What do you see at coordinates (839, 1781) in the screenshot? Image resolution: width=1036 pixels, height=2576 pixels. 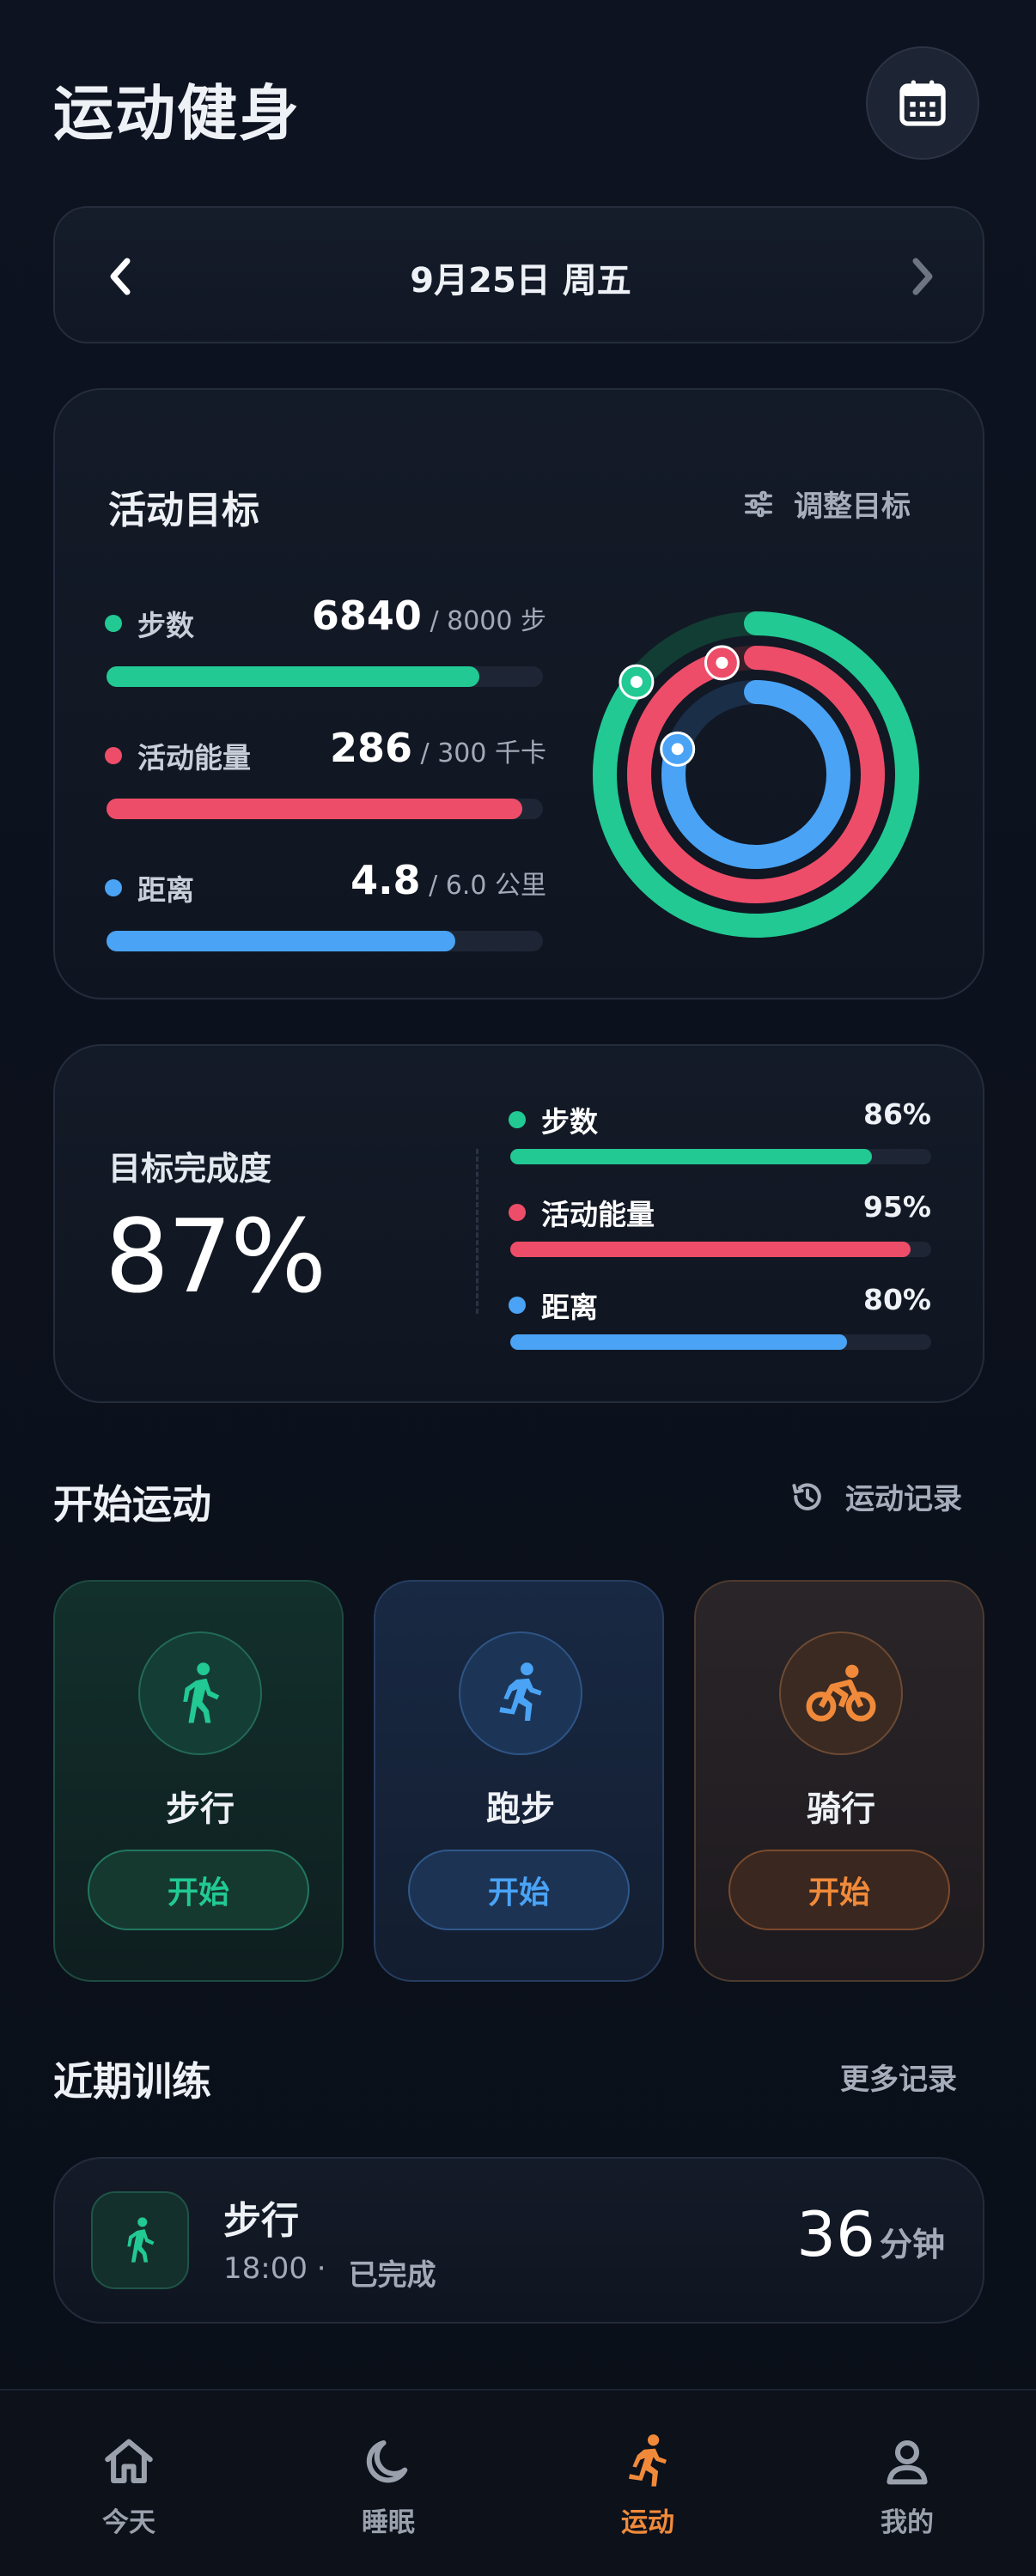 I see `cycling-card: 骑行 开始` at bounding box center [839, 1781].